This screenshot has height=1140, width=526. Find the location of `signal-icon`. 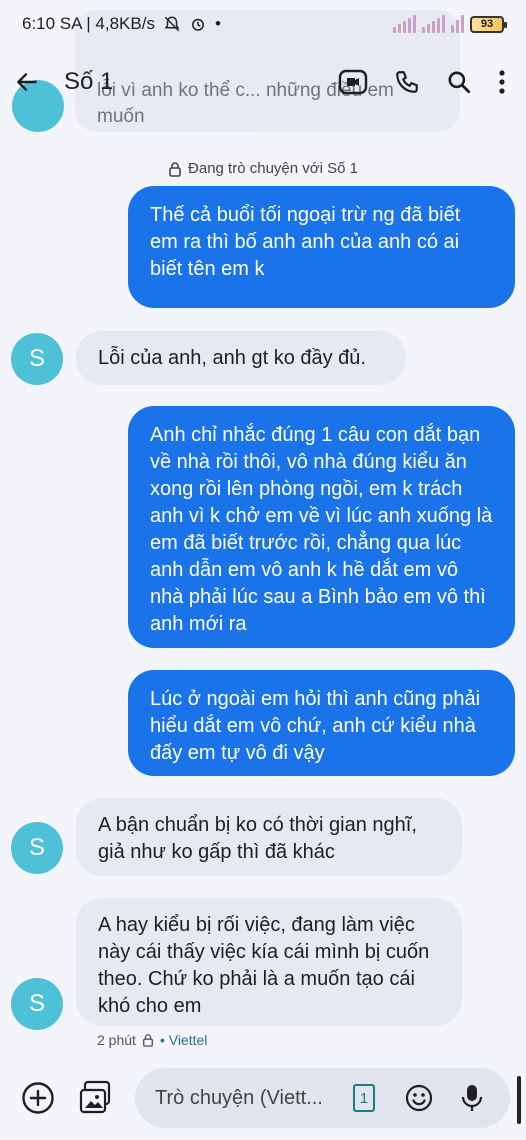

signal-icon is located at coordinates (404, 24).